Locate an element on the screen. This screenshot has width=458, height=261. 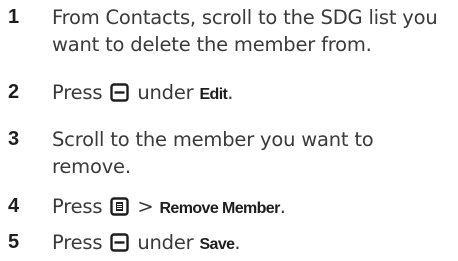
menu-item-remove-member: Remove Member is located at coordinates (219, 208).